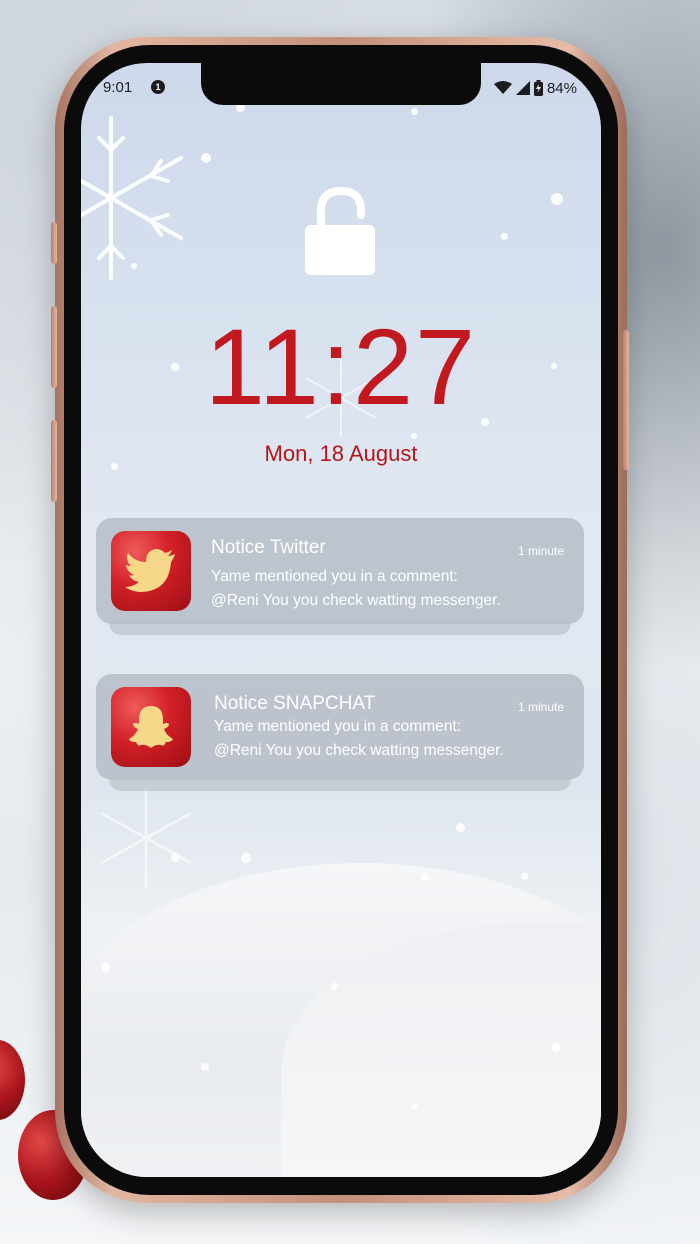  I want to click on notification-title: Notice Twitter, so click(268, 547).